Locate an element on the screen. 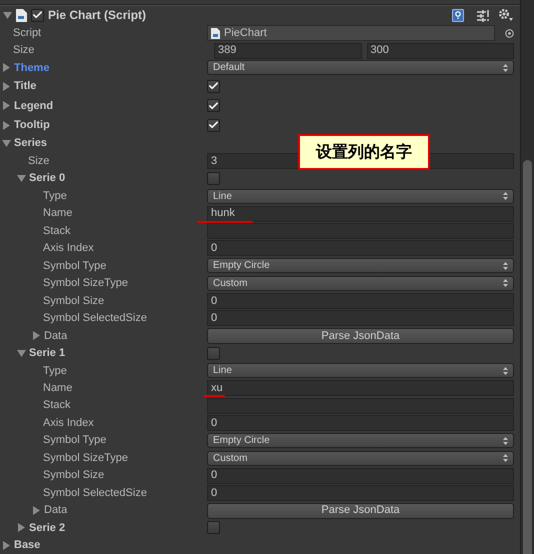 The height and width of the screenshot is (554, 534). property-label: Script is located at coordinates (27, 33).